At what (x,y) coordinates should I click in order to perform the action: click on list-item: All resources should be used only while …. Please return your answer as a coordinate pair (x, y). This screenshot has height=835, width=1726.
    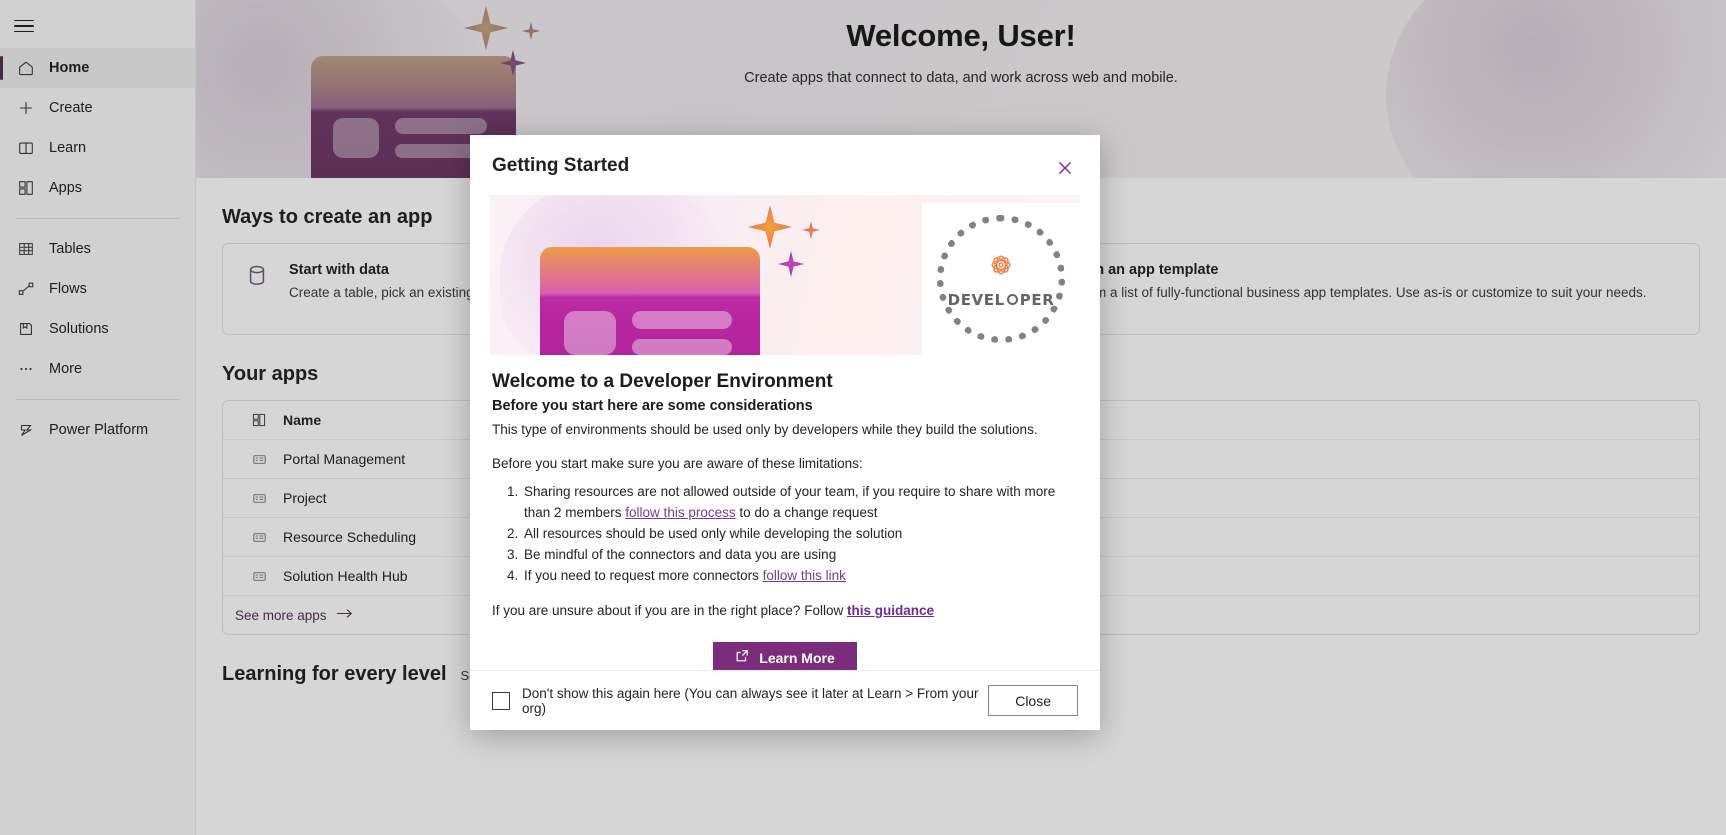
    Looking at the image, I should click on (800, 534).